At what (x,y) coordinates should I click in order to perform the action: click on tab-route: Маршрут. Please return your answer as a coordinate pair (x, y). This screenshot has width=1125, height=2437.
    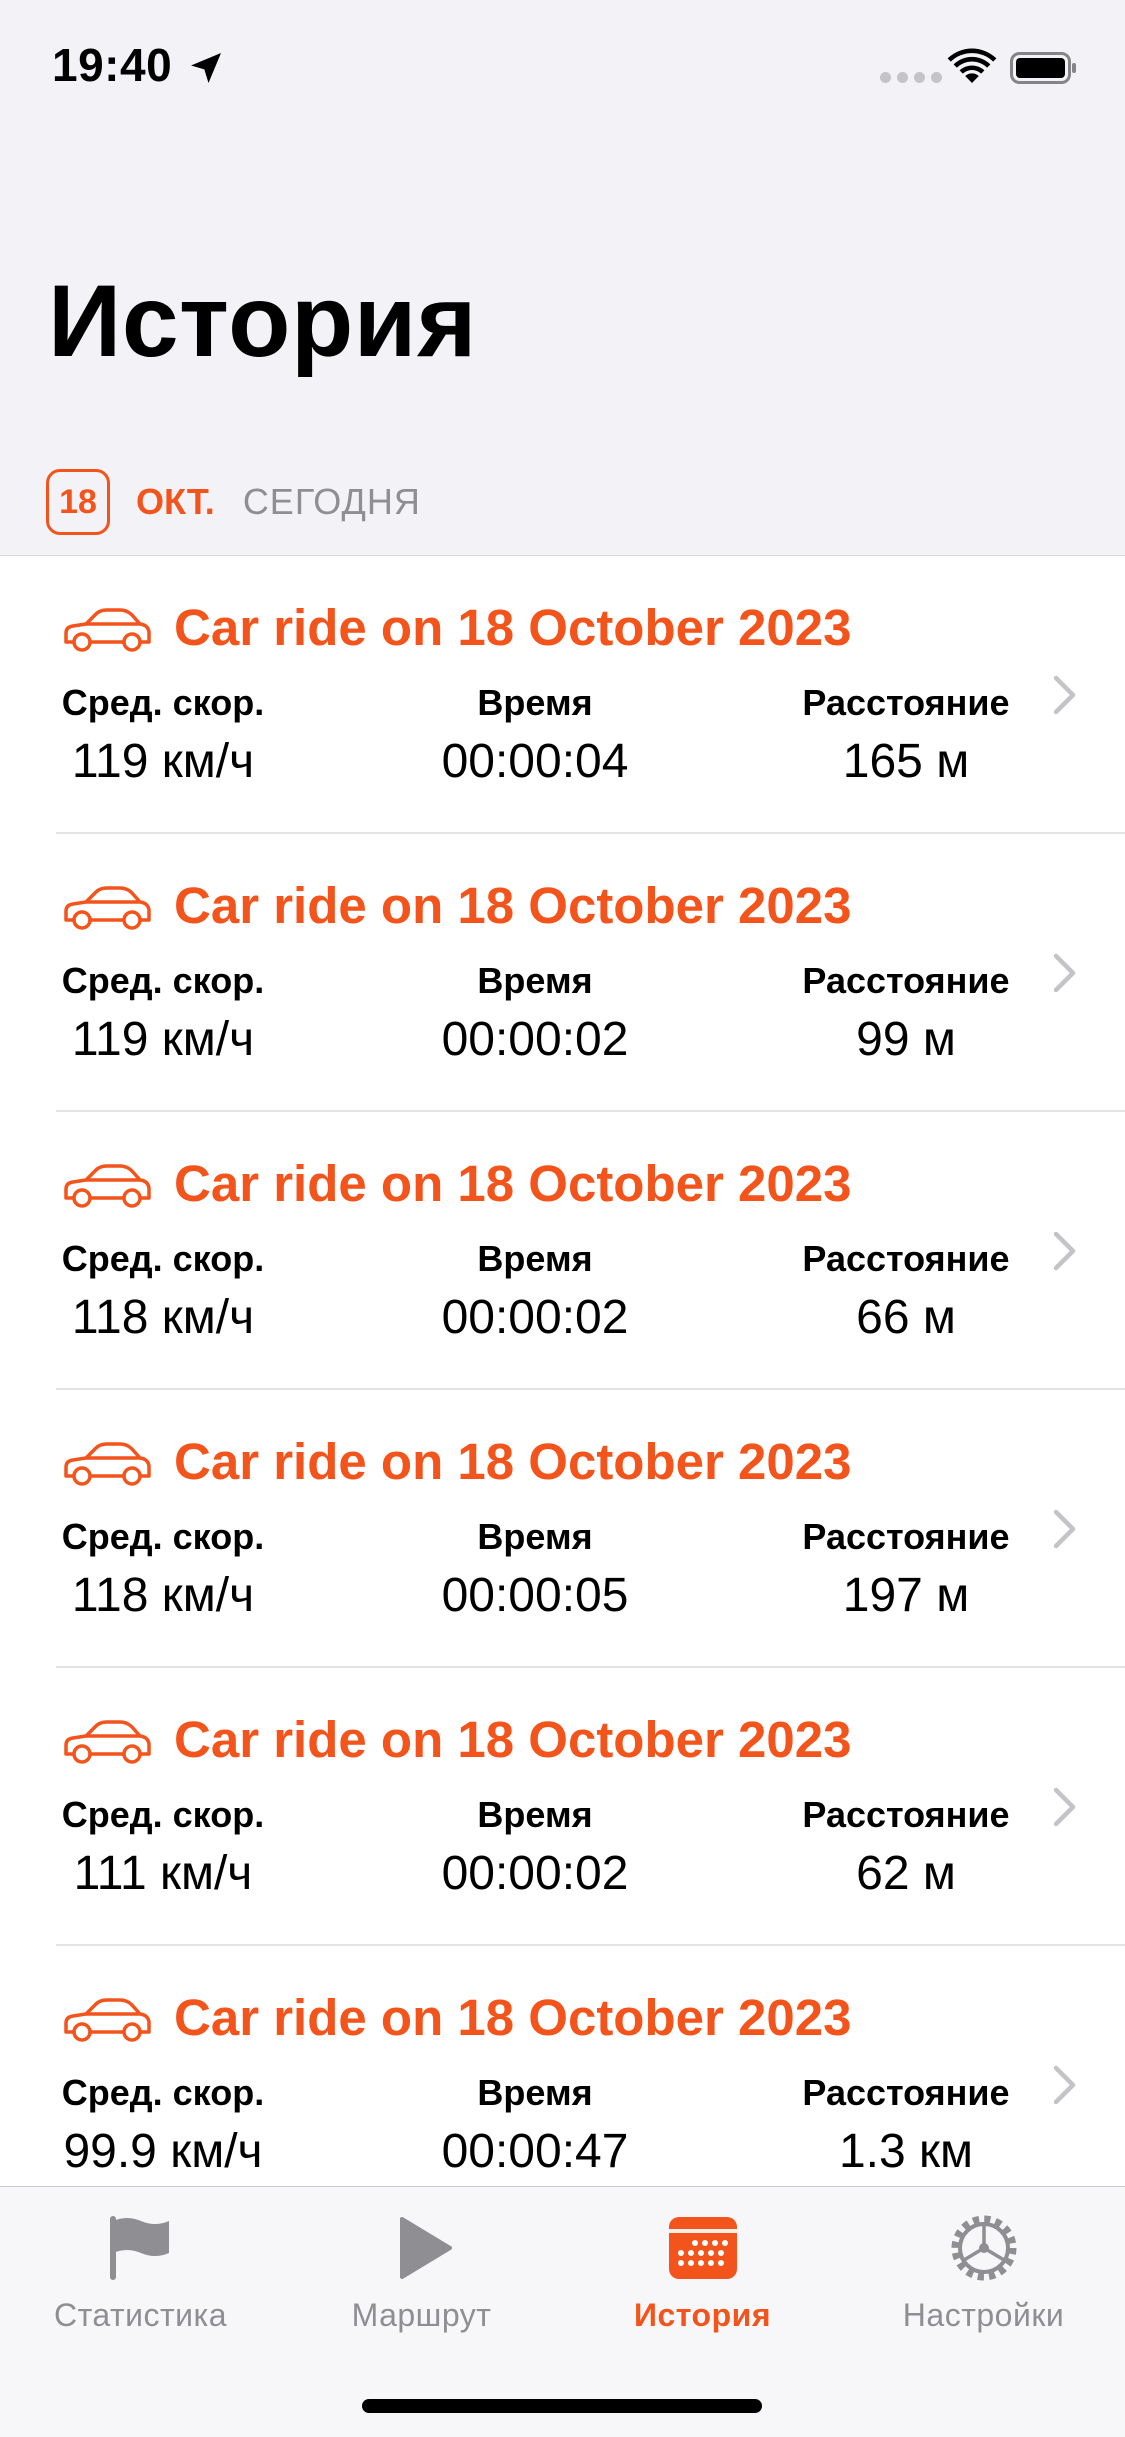
    Looking at the image, I should click on (421, 2272).